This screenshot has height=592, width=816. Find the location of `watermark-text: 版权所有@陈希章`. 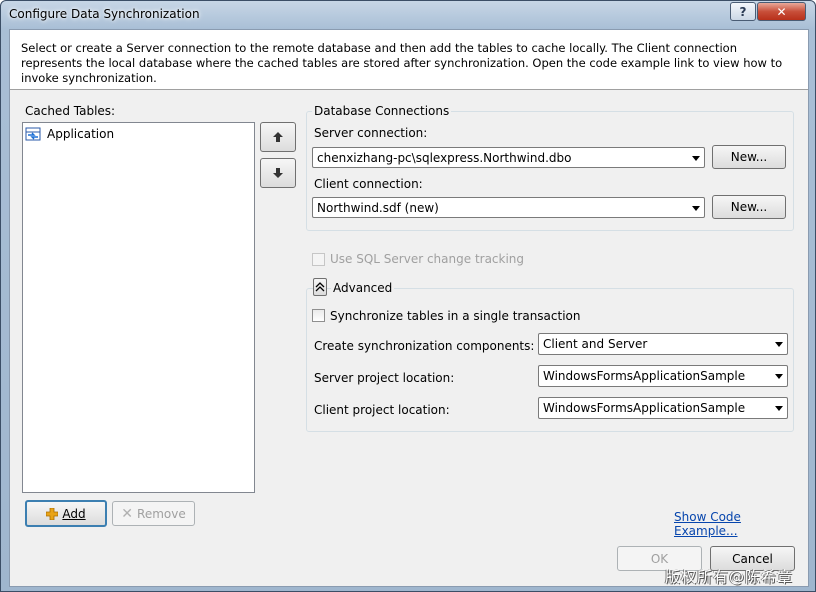

watermark-text: 版权所有@陈希章 is located at coordinates (729, 577).